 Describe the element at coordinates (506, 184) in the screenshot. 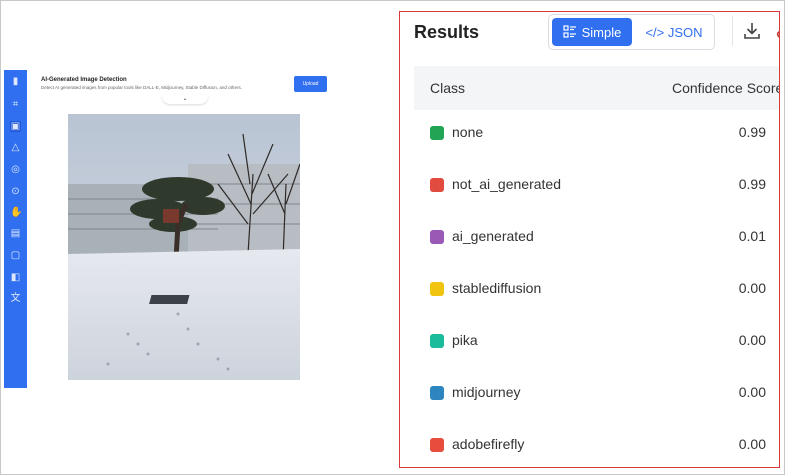

I see `class-label: not_ai_generated` at that location.